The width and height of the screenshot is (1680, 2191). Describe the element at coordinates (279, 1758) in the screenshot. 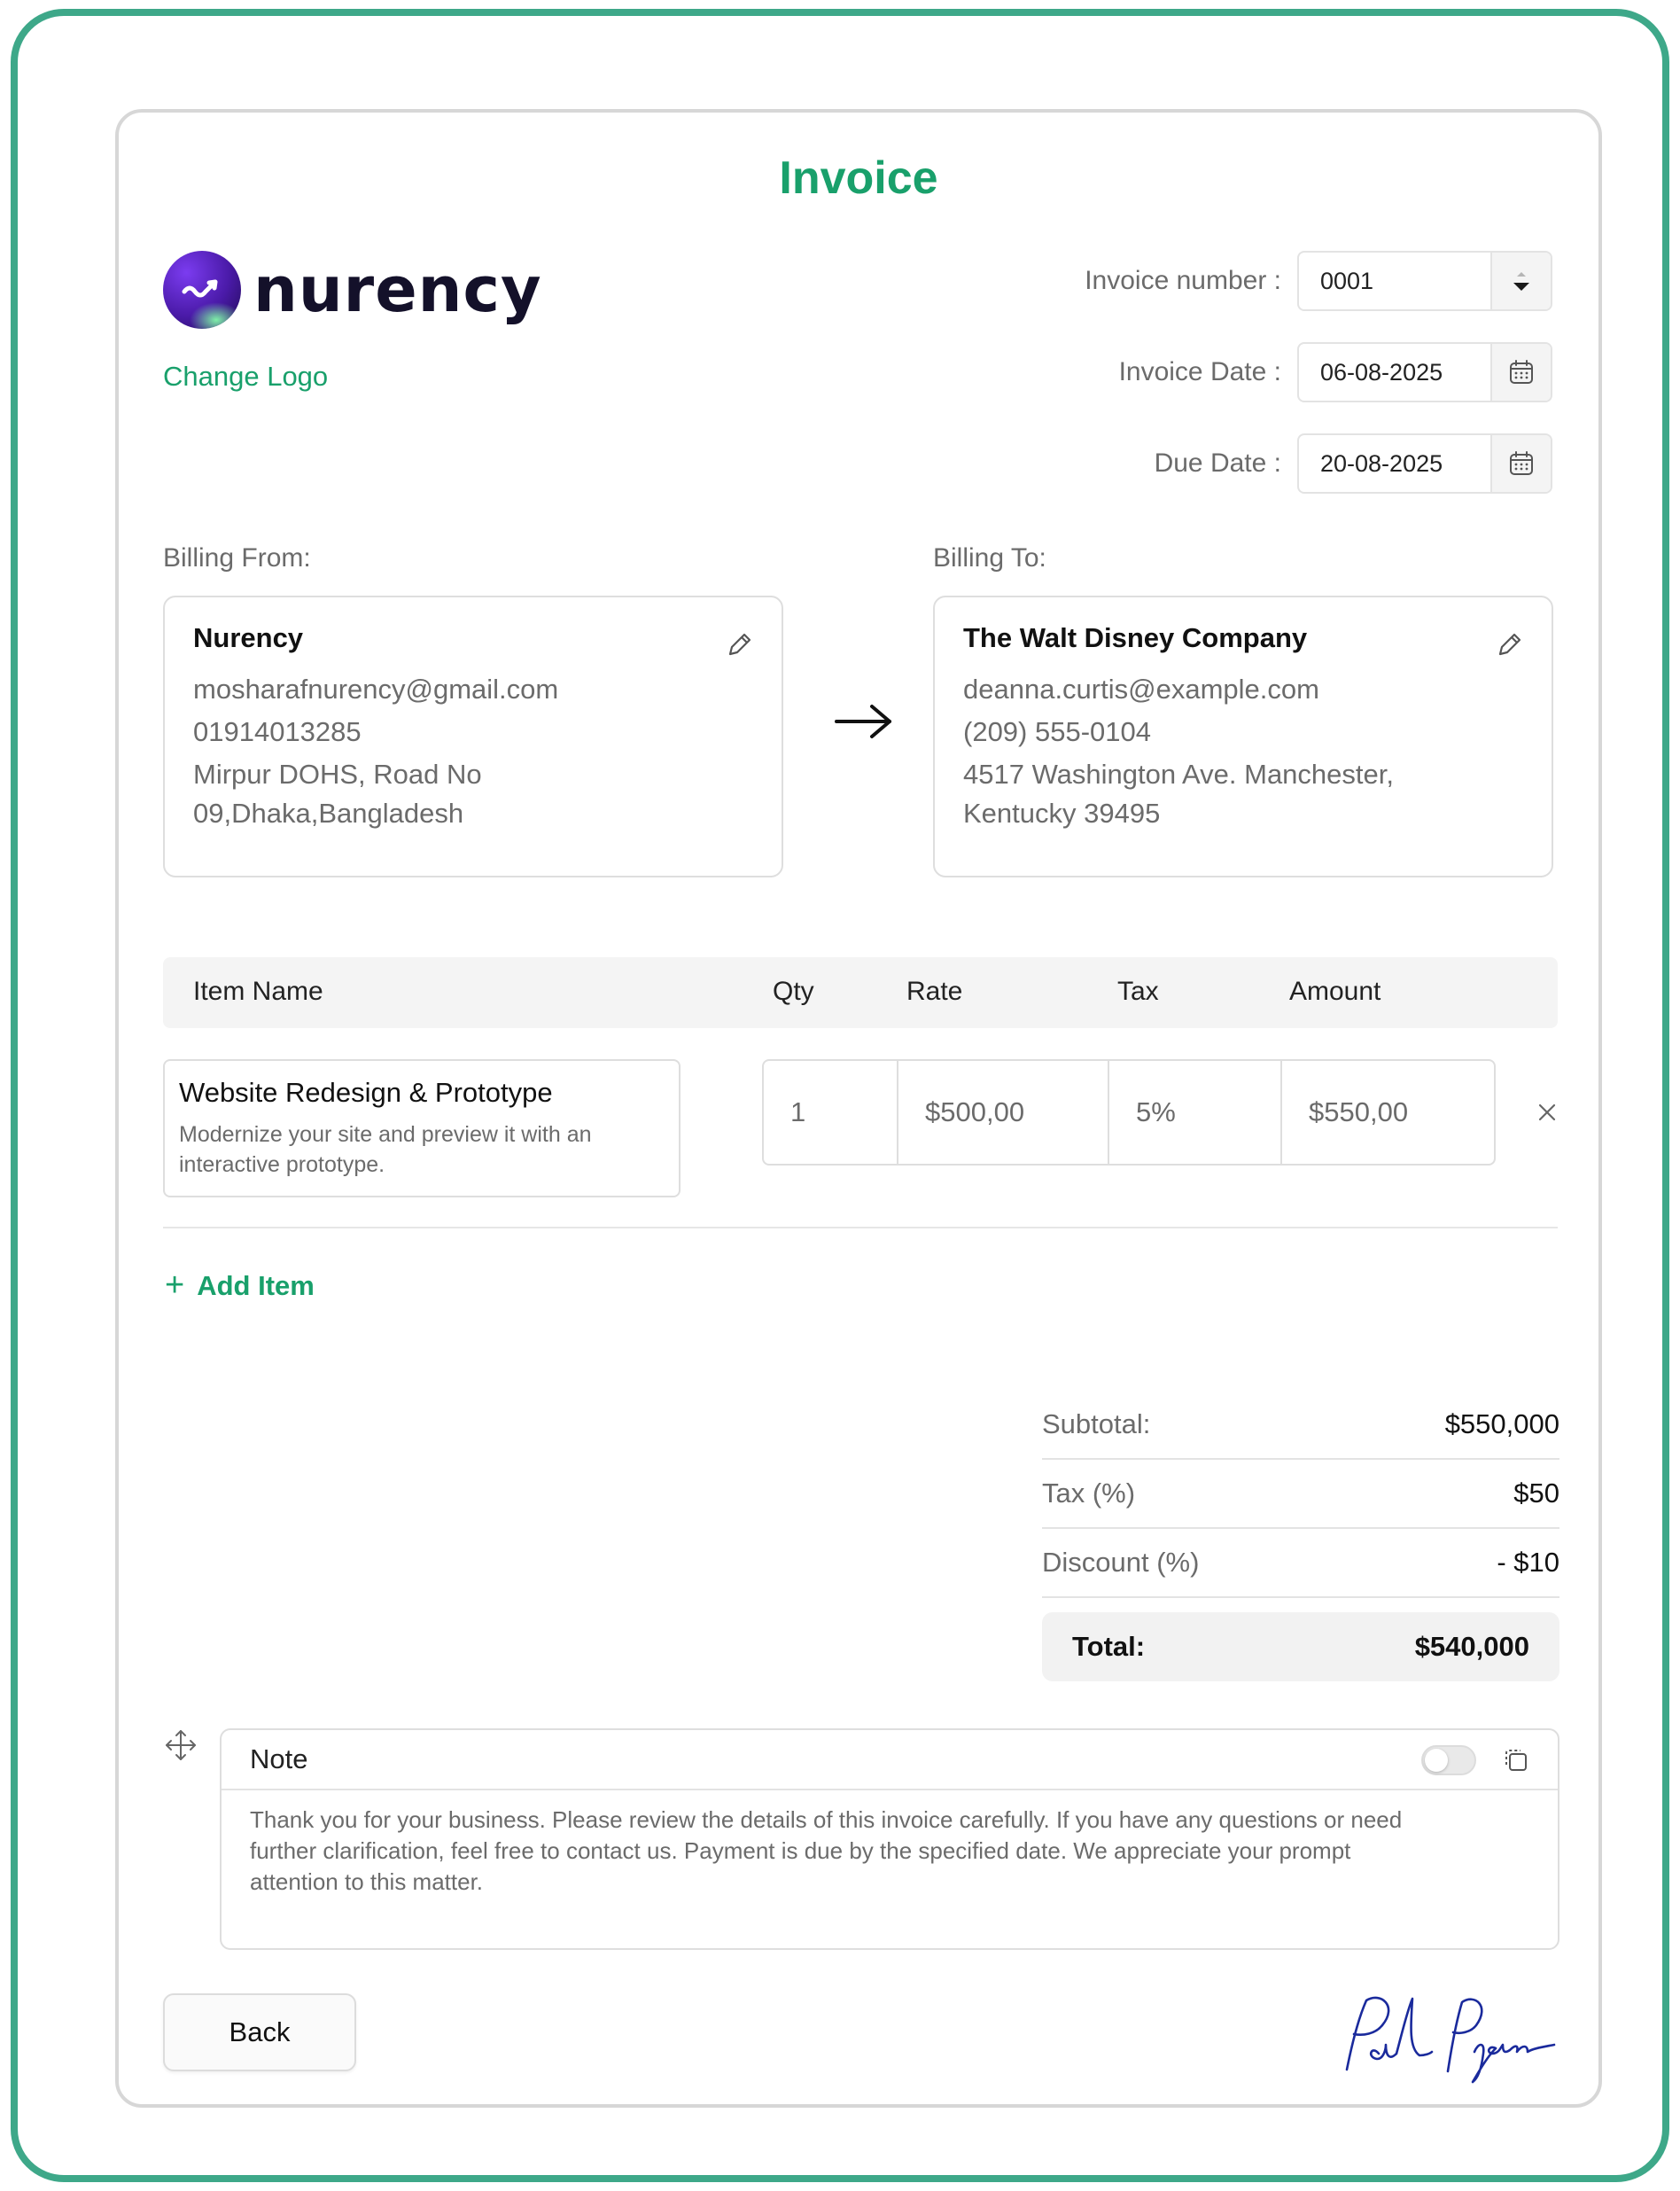

I see `note-title: Note` at that location.